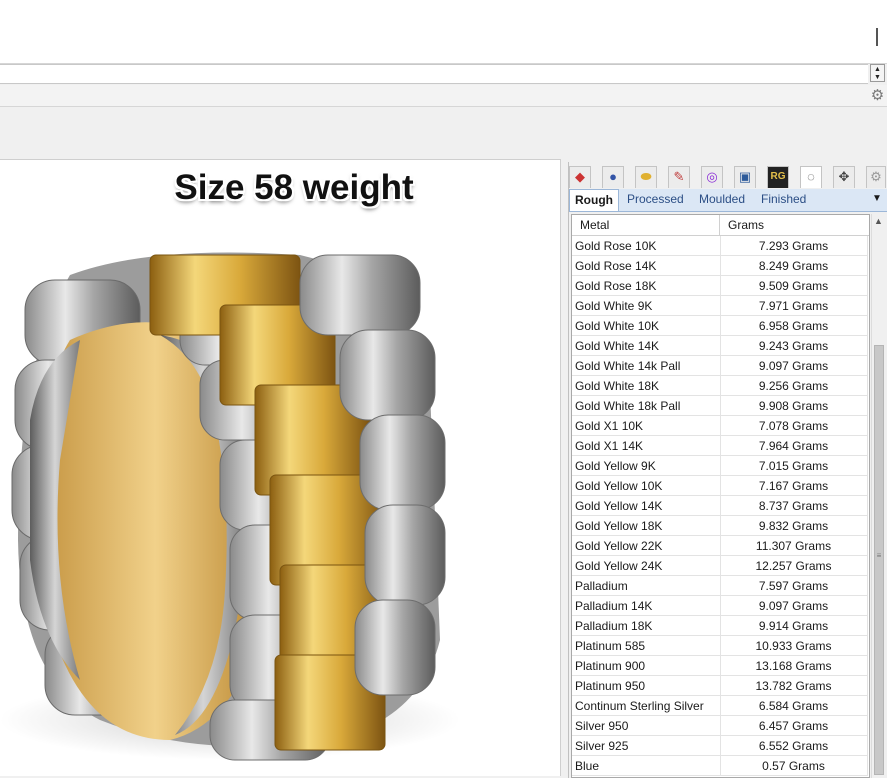 The height and width of the screenshot is (778, 887). Describe the element at coordinates (794, 506) in the screenshot. I see `grams-cell: 8.737 Grams` at that location.